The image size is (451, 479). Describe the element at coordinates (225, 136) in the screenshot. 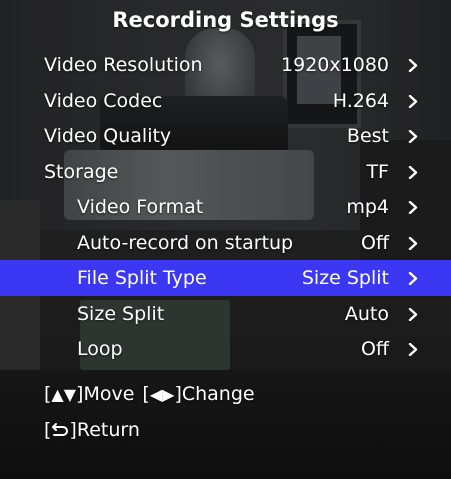

I see `menu-row-video-quality: Video Quality Best` at that location.